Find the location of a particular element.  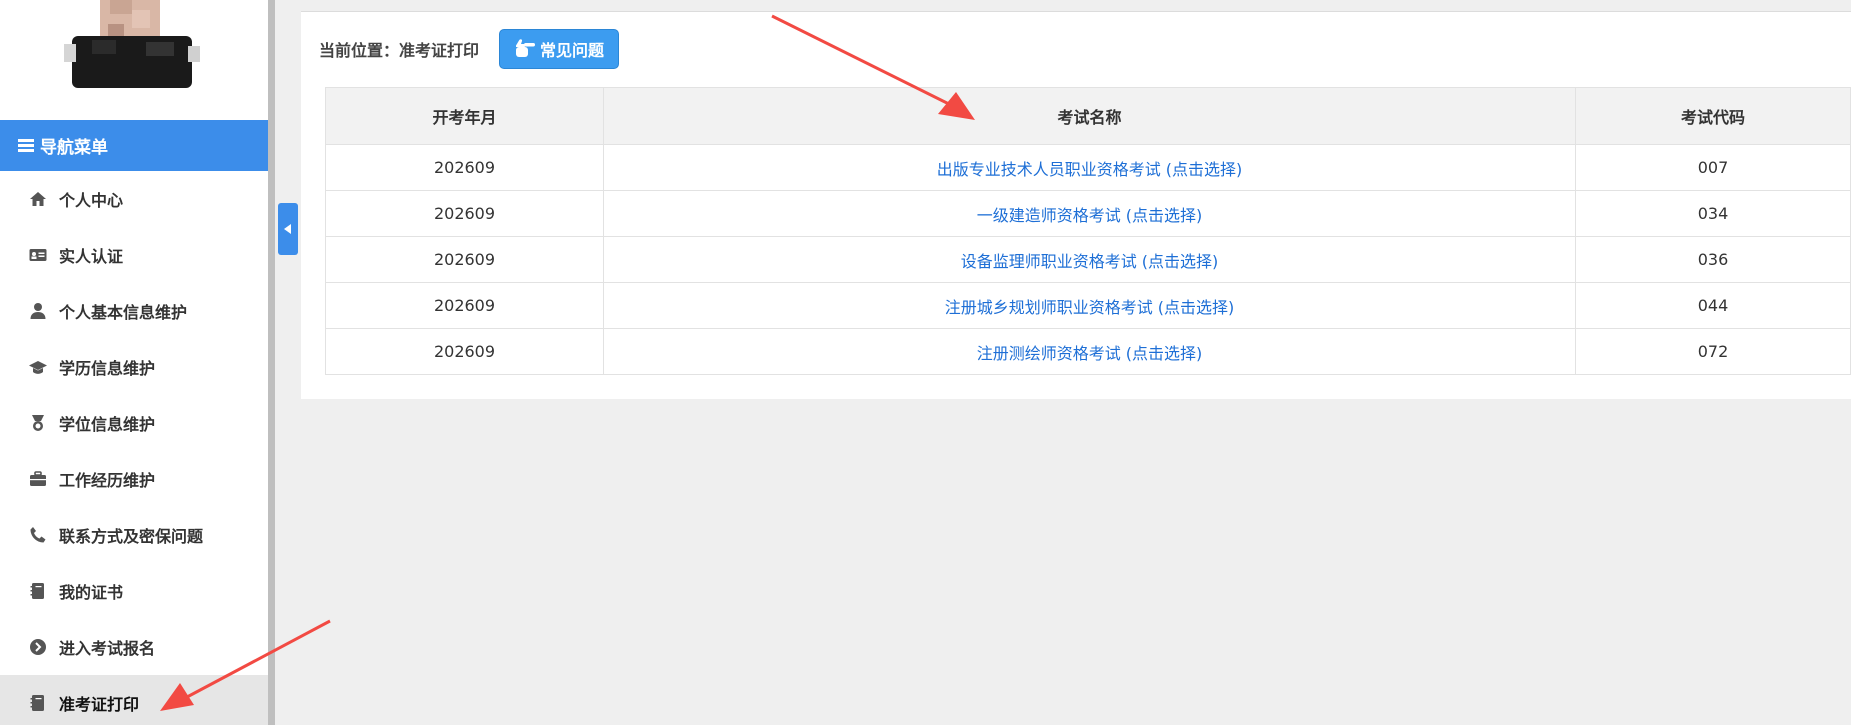

exam-code: 036 is located at coordinates (1713, 259).